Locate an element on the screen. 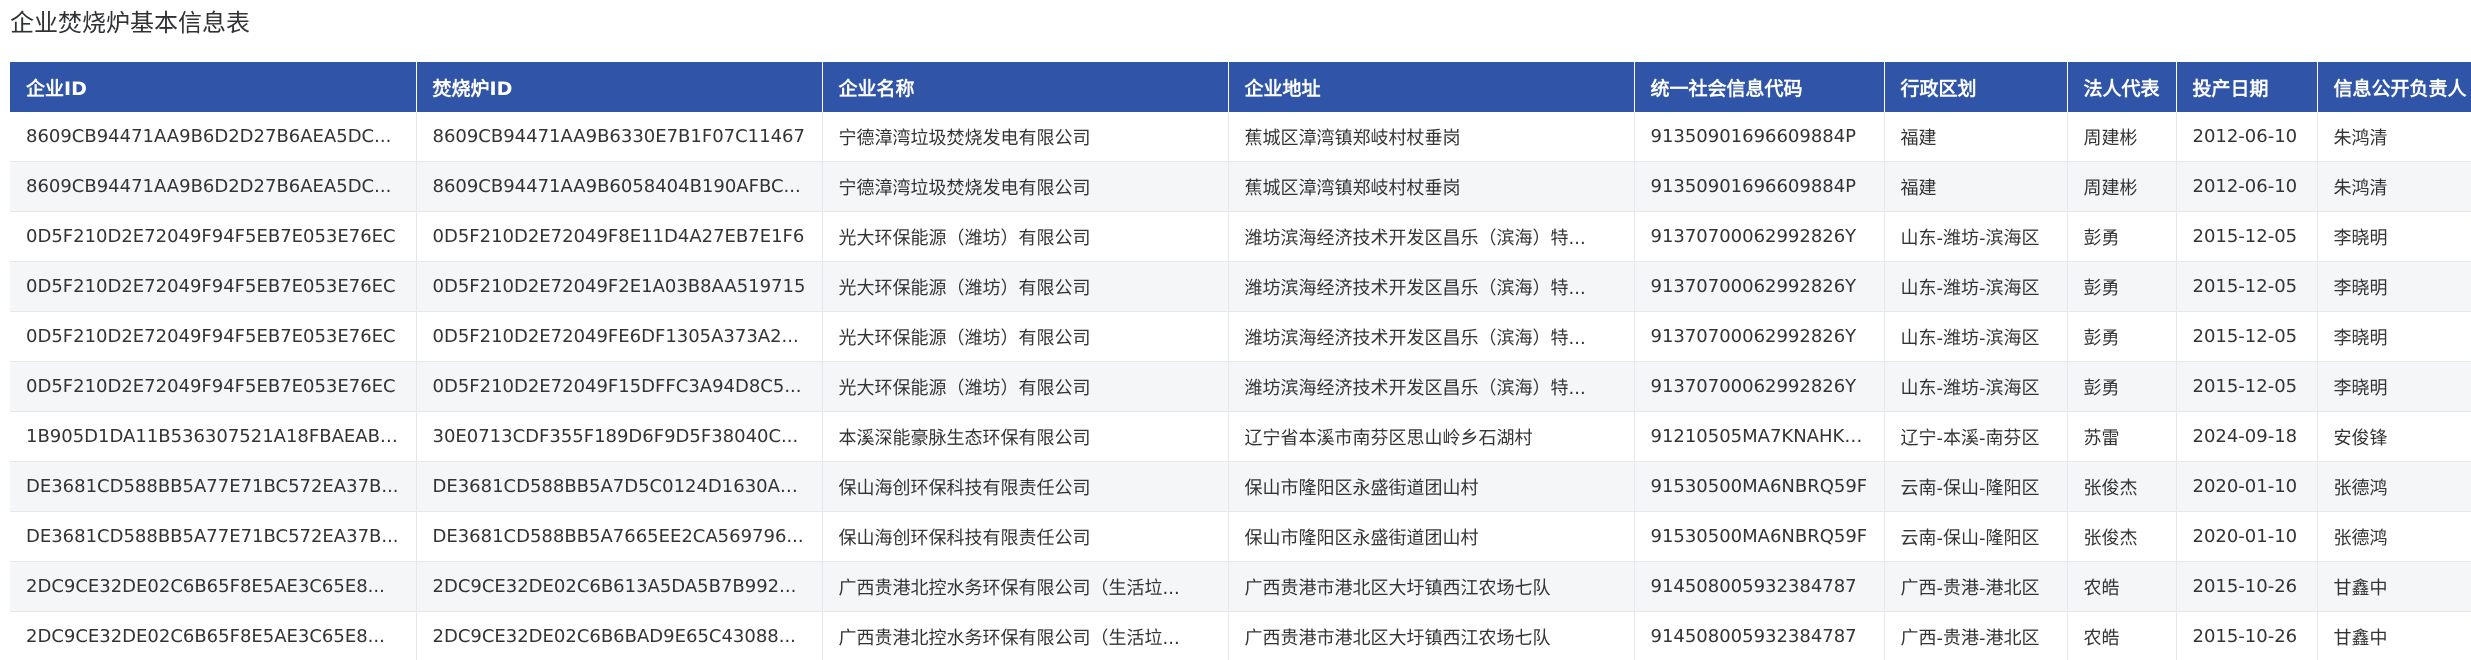 This screenshot has height=660, width=2471. column-header-credit-code: 统一社会信息代码 is located at coordinates (1759, 87).